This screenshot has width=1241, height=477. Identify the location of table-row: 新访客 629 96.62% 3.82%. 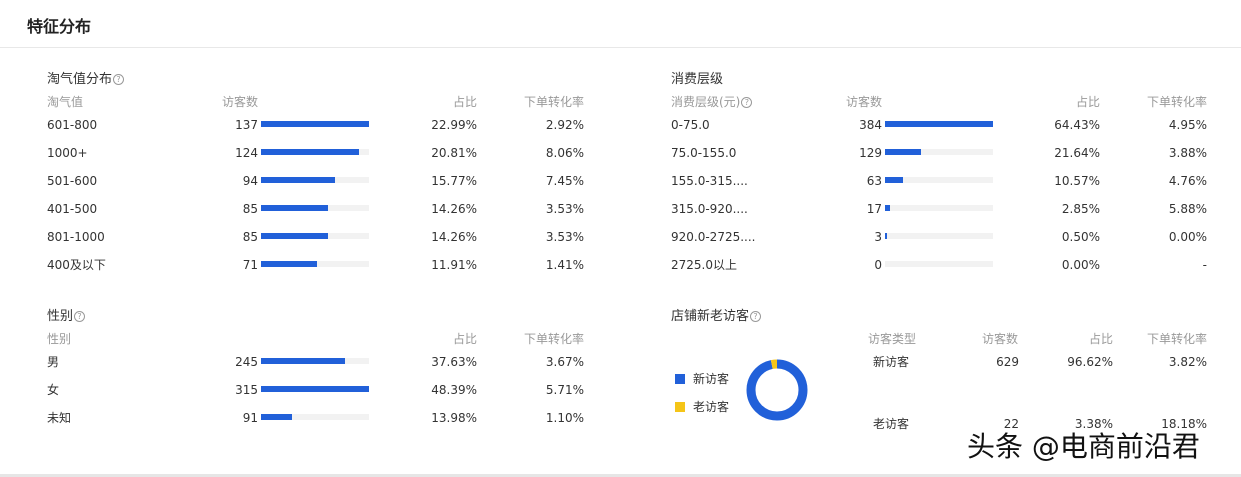
(941, 370).